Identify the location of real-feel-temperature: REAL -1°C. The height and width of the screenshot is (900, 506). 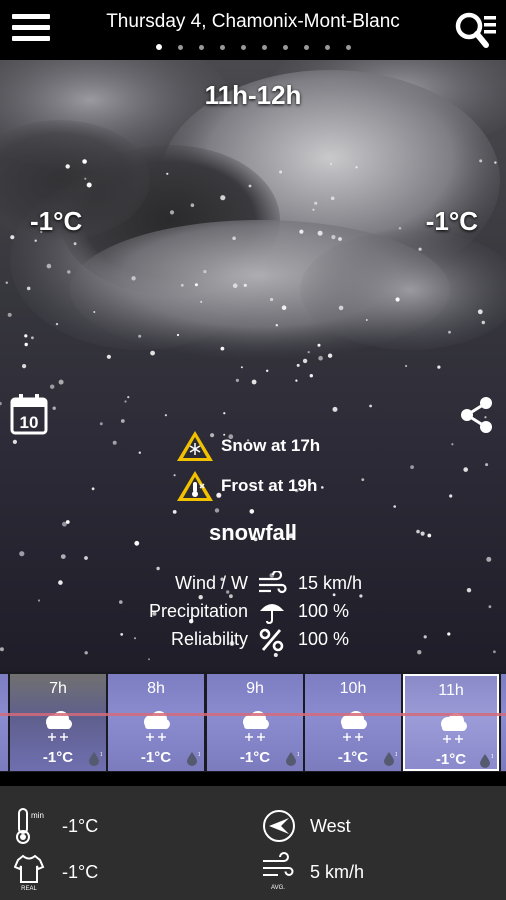
(56, 872).